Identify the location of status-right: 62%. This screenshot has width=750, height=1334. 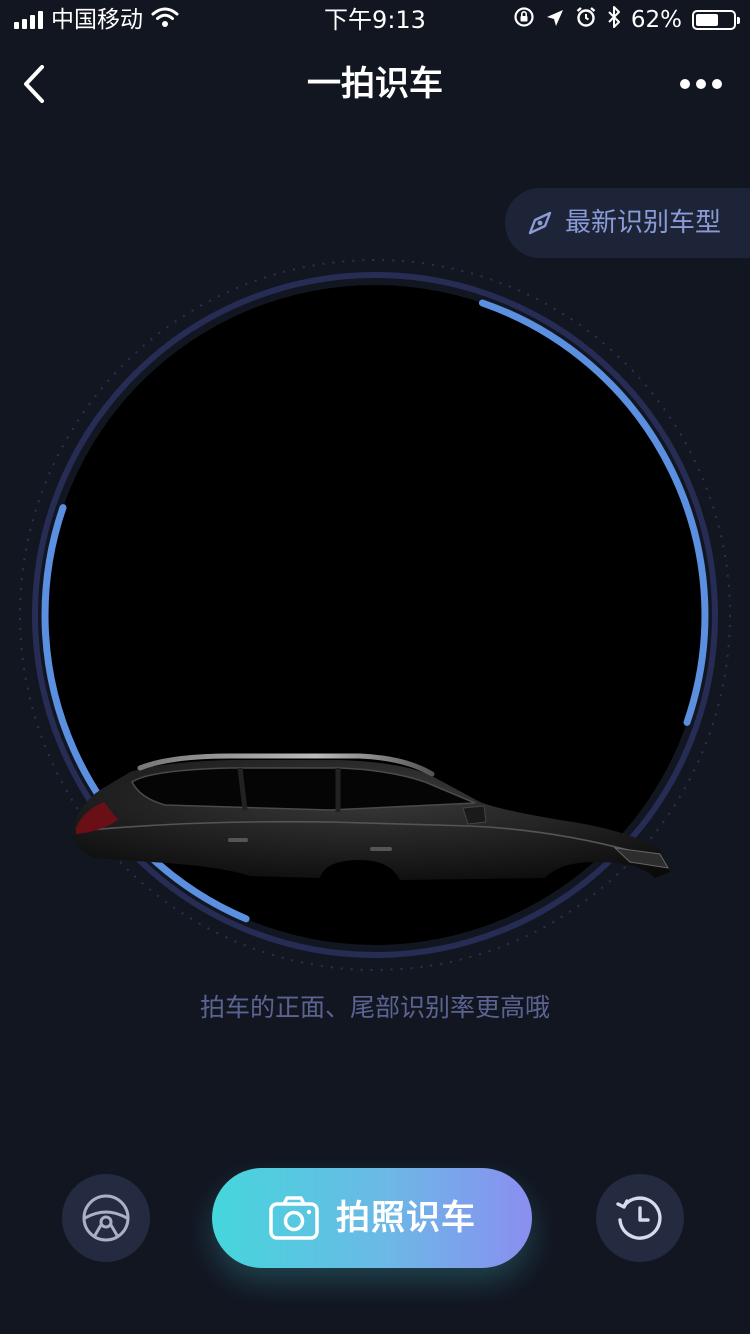
(626, 20).